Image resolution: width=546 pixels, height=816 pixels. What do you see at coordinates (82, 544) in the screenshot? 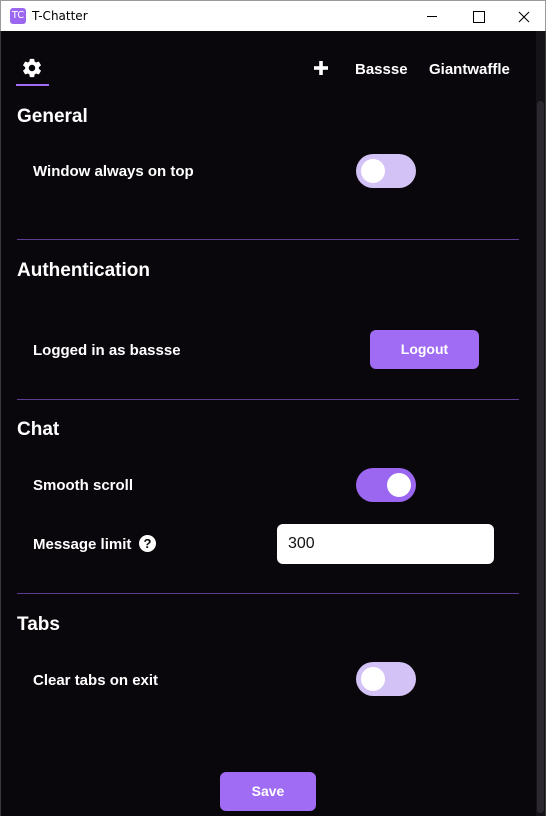
I see `message-limit-label: Message limit` at bounding box center [82, 544].